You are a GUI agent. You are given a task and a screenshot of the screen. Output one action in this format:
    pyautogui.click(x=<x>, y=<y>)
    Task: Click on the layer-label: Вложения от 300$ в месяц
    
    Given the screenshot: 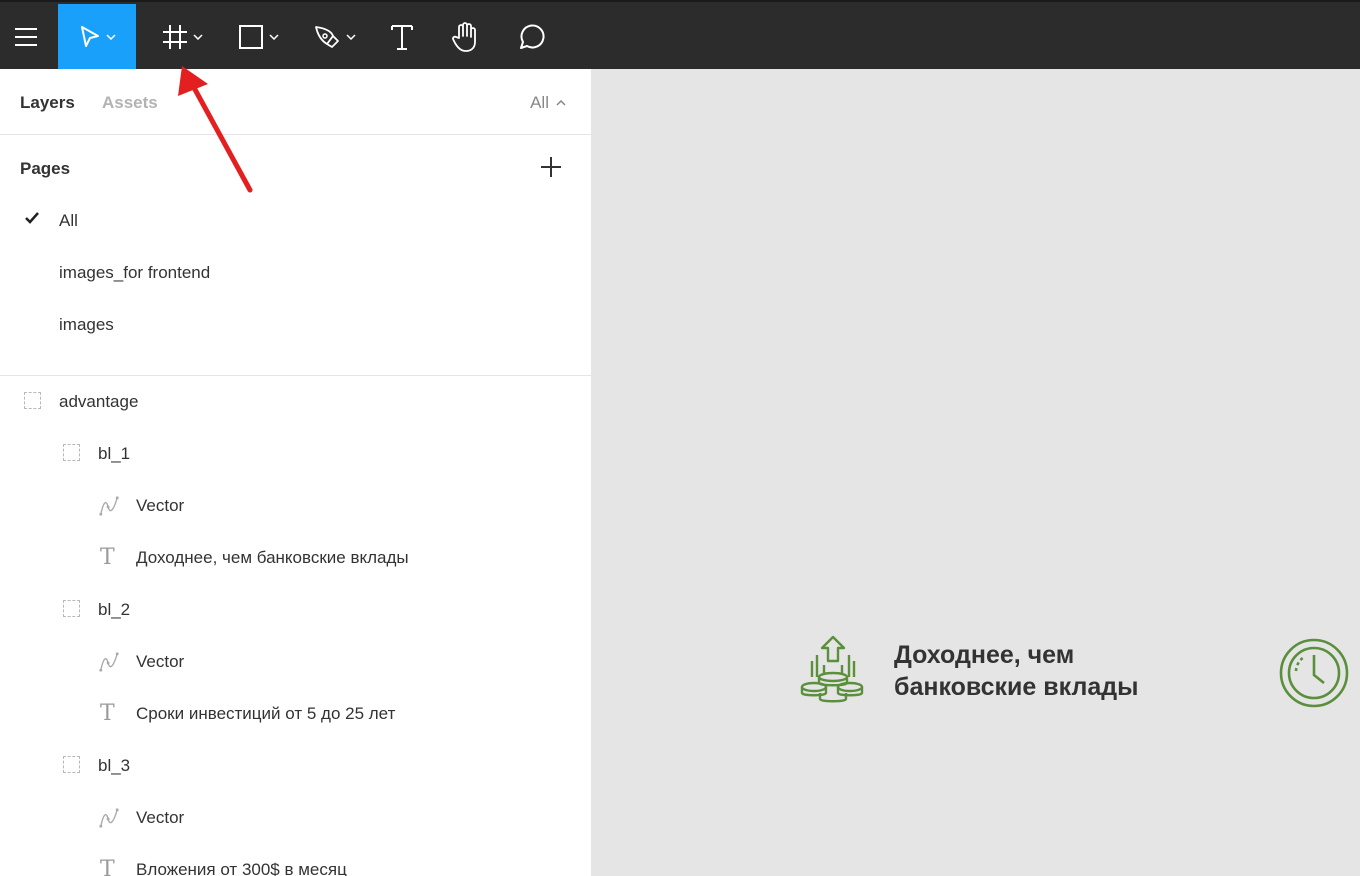 What is the action you would take?
    pyautogui.click(x=241, y=868)
    